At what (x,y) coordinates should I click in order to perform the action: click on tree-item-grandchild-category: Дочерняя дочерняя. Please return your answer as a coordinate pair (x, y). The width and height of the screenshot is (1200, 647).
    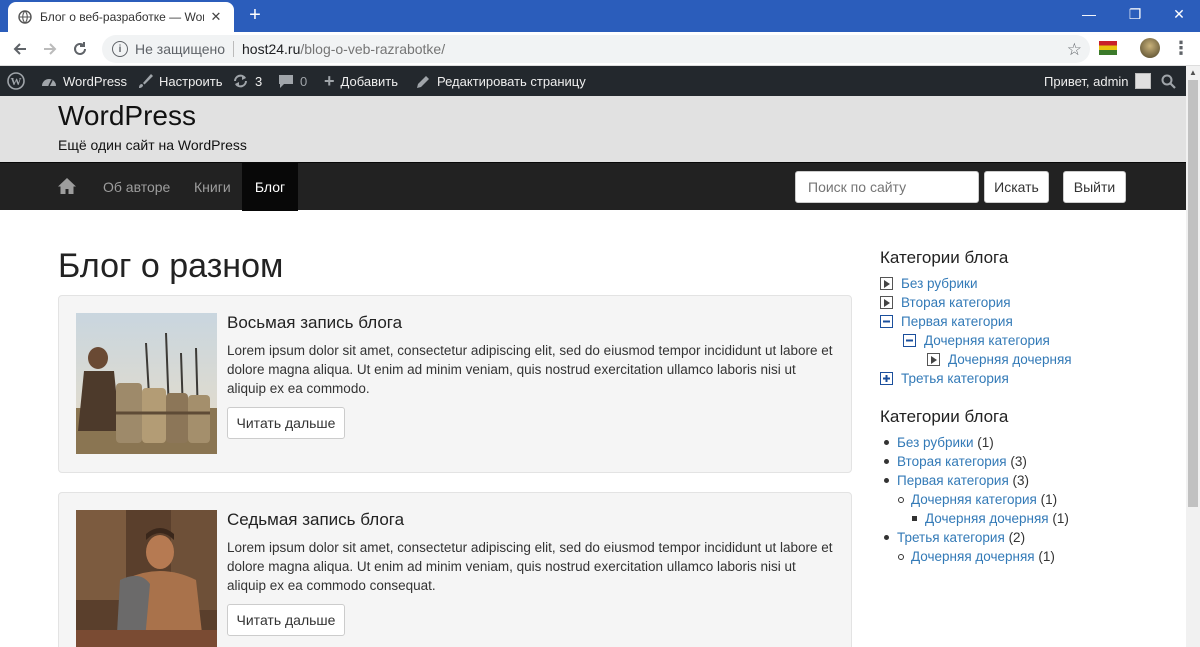
    Looking at the image, I should click on (999, 359).